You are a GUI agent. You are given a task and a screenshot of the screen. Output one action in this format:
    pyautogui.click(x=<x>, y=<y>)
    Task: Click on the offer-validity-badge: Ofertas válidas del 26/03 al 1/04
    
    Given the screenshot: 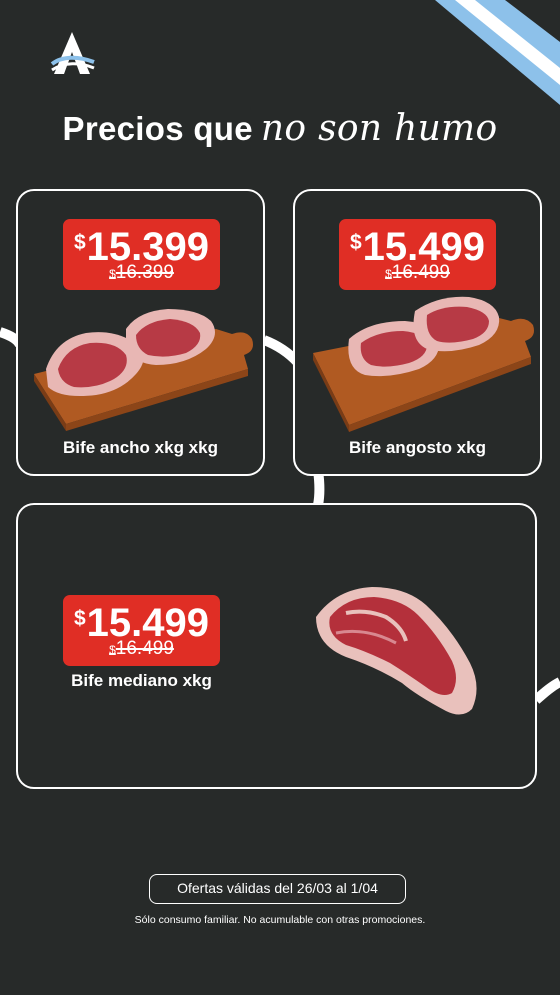 What is the action you would take?
    pyautogui.click(x=277, y=889)
    